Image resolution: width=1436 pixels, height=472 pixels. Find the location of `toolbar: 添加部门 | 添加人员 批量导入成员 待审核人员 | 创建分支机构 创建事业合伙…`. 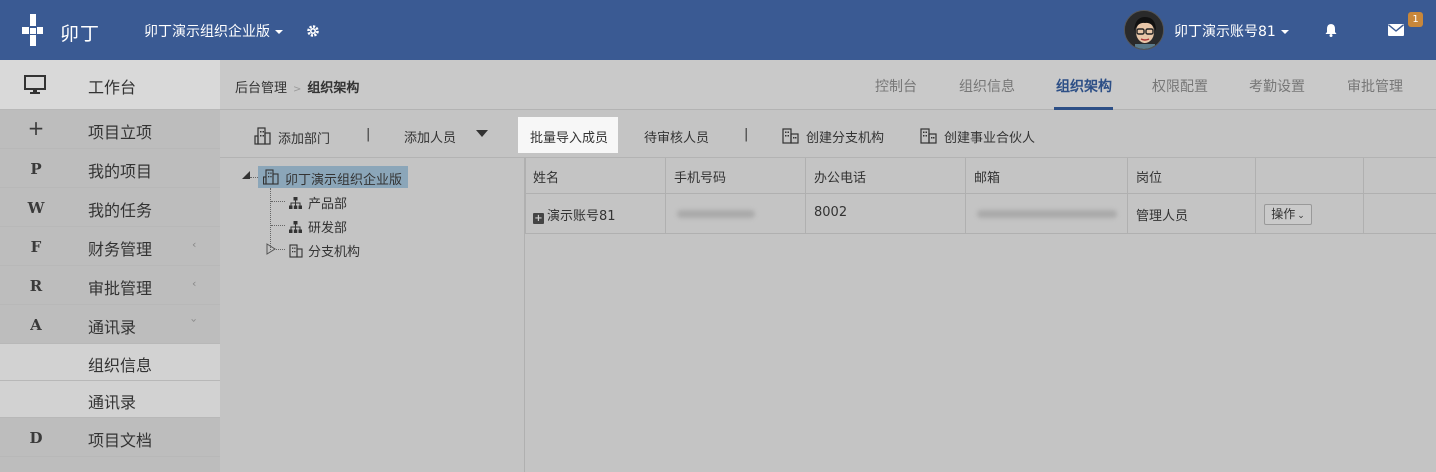

toolbar: 添加部门 | 添加人员 批量导入成员 待审核人员 | 创建分支机构 创建事业合伙… is located at coordinates (828, 134).